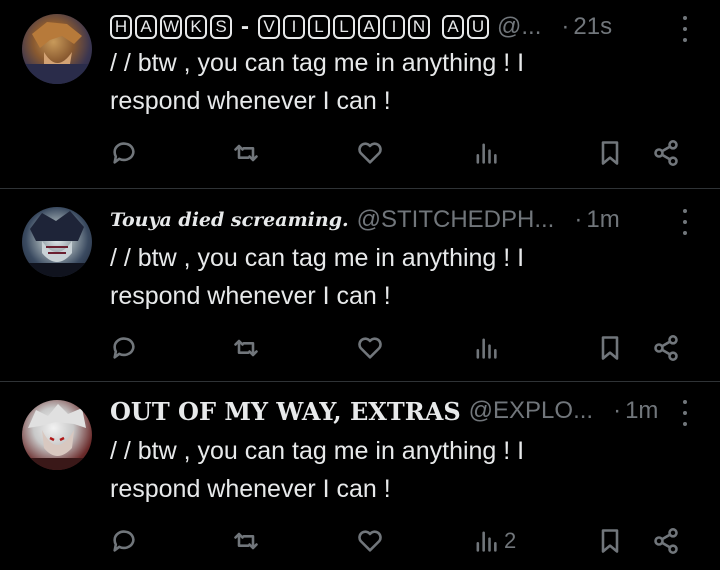 The height and width of the screenshot is (570, 720). I want to click on post-header: OUT OF MY WAY, EXTRAS @EXPLO... · 1m, so click(385, 411).